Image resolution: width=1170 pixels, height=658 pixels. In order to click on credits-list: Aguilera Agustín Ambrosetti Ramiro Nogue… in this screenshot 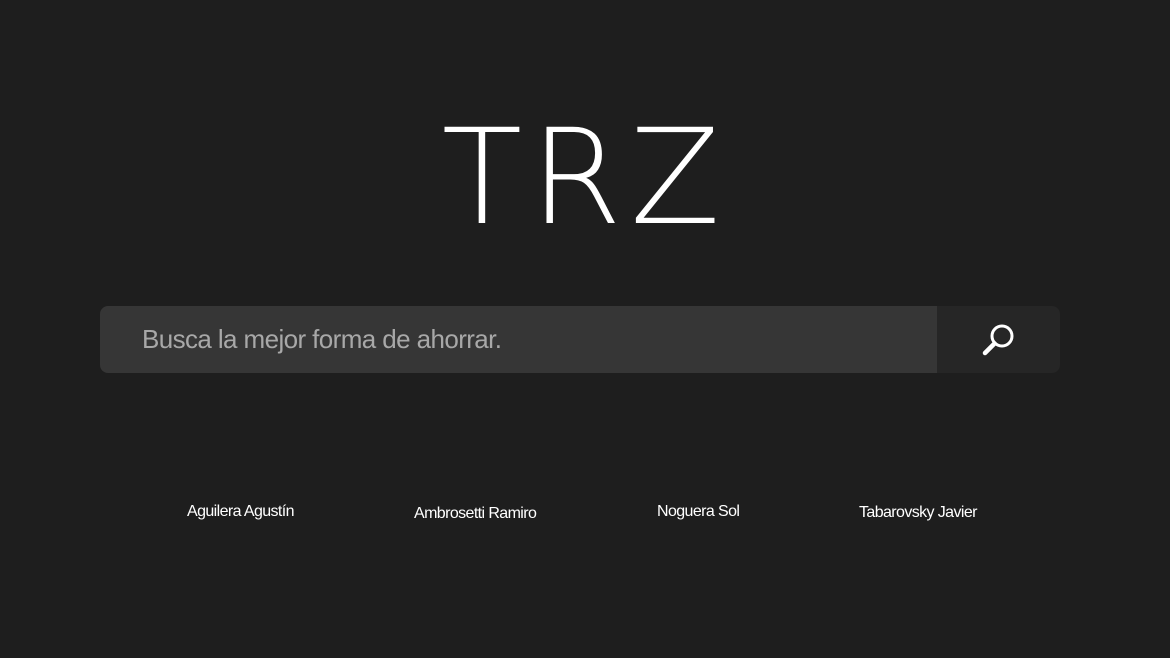, I will do `click(585, 518)`.